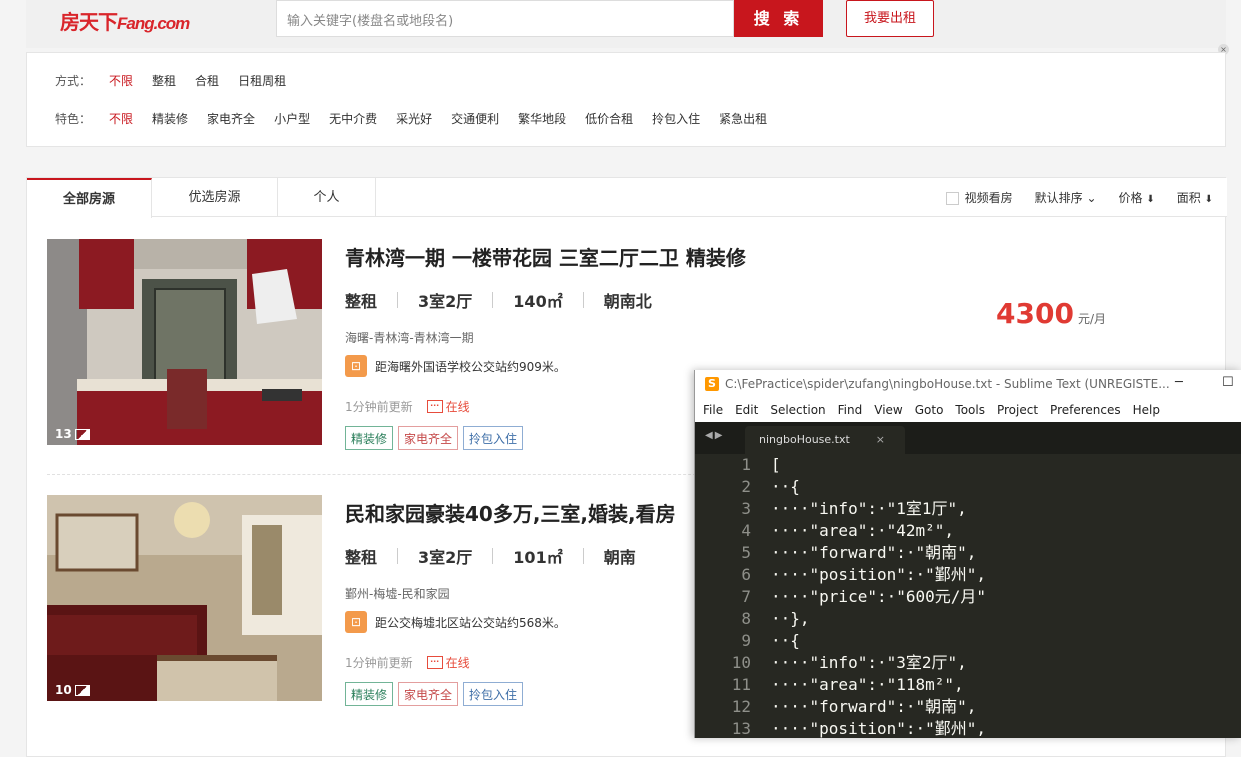  What do you see at coordinates (1130, 198) in the screenshot?
I see `sort-price-label: 价格` at bounding box center [1130, 198].